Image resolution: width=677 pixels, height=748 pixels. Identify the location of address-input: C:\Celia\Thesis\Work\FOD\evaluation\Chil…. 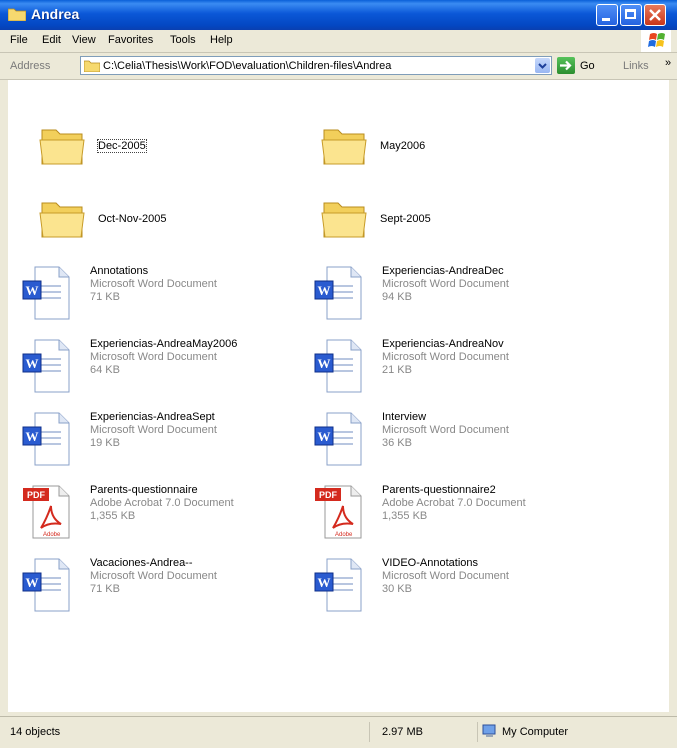
(316, 65).